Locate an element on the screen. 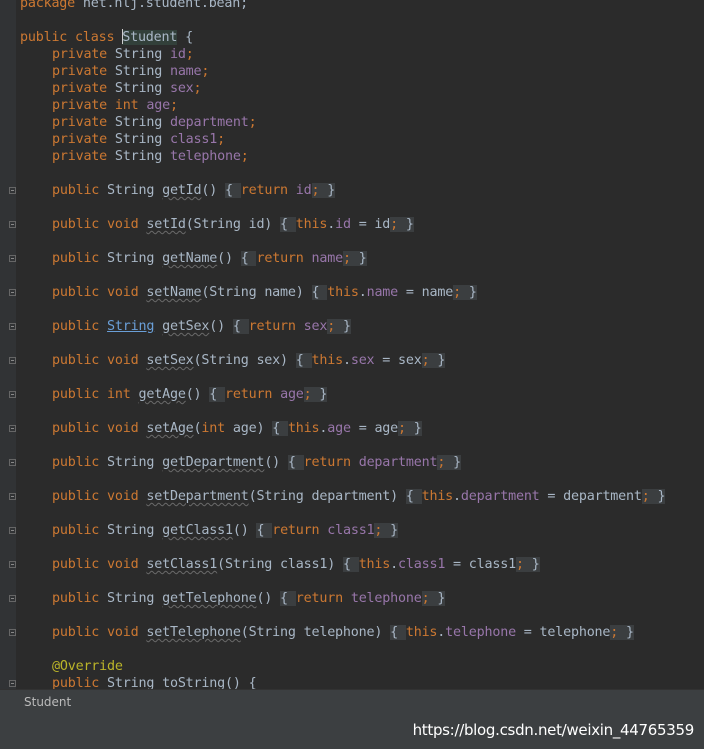  method-name: setClass1 is located at coordinates (182, 564).